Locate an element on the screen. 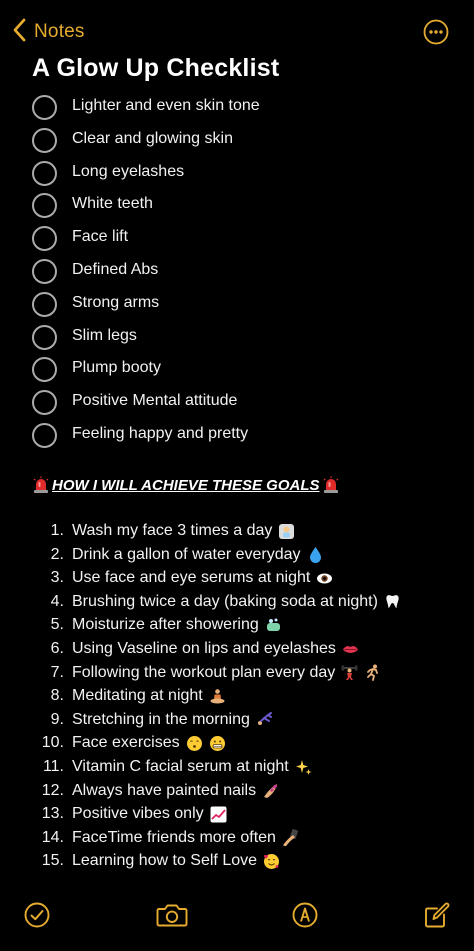  list-item-text: Learning how to Self Love is located at coordinates (165, 861).